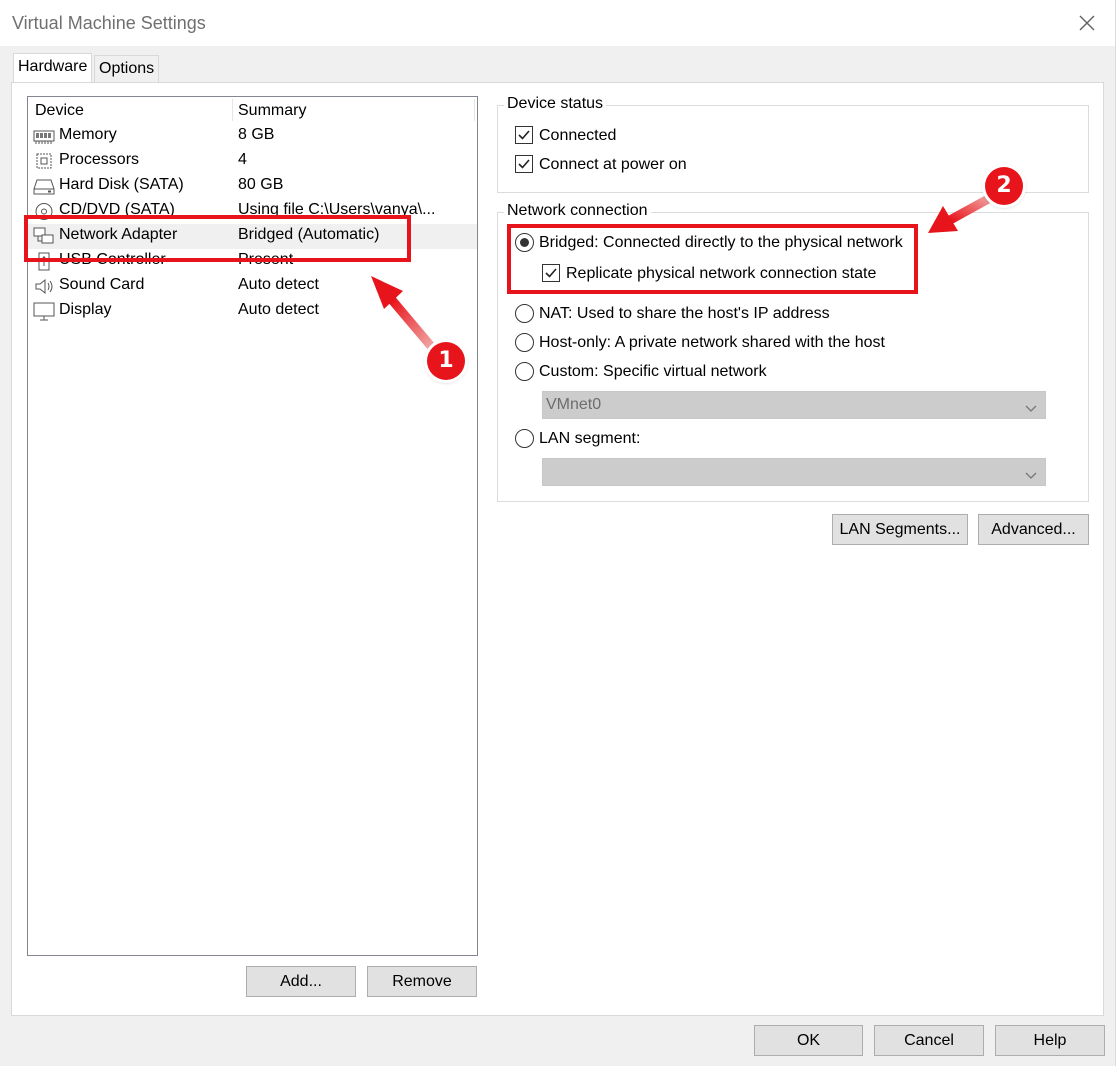 Image resolution: width=1116 pixels, height=1066 pixels. Describe the element at coordinates (44, 311) in the screenshot. I see `monitor-icon` at that location.